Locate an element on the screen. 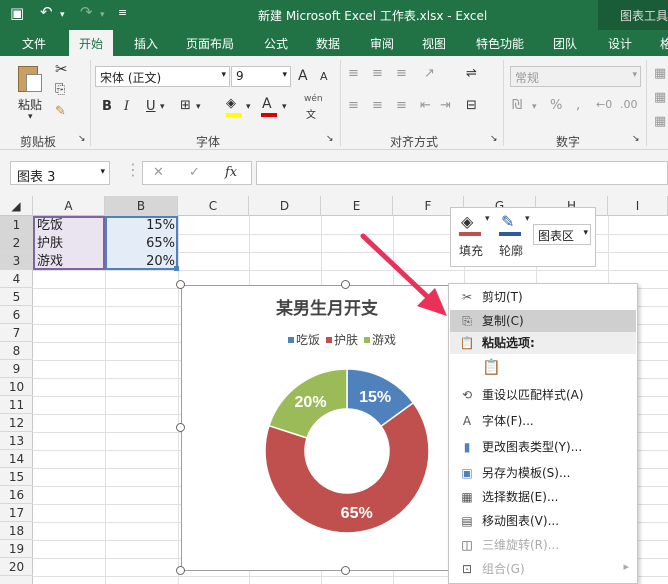 Image resolution: width=668 pixels, height=584 pixels. font-color-icon: A is located at coordinates (267, 104).